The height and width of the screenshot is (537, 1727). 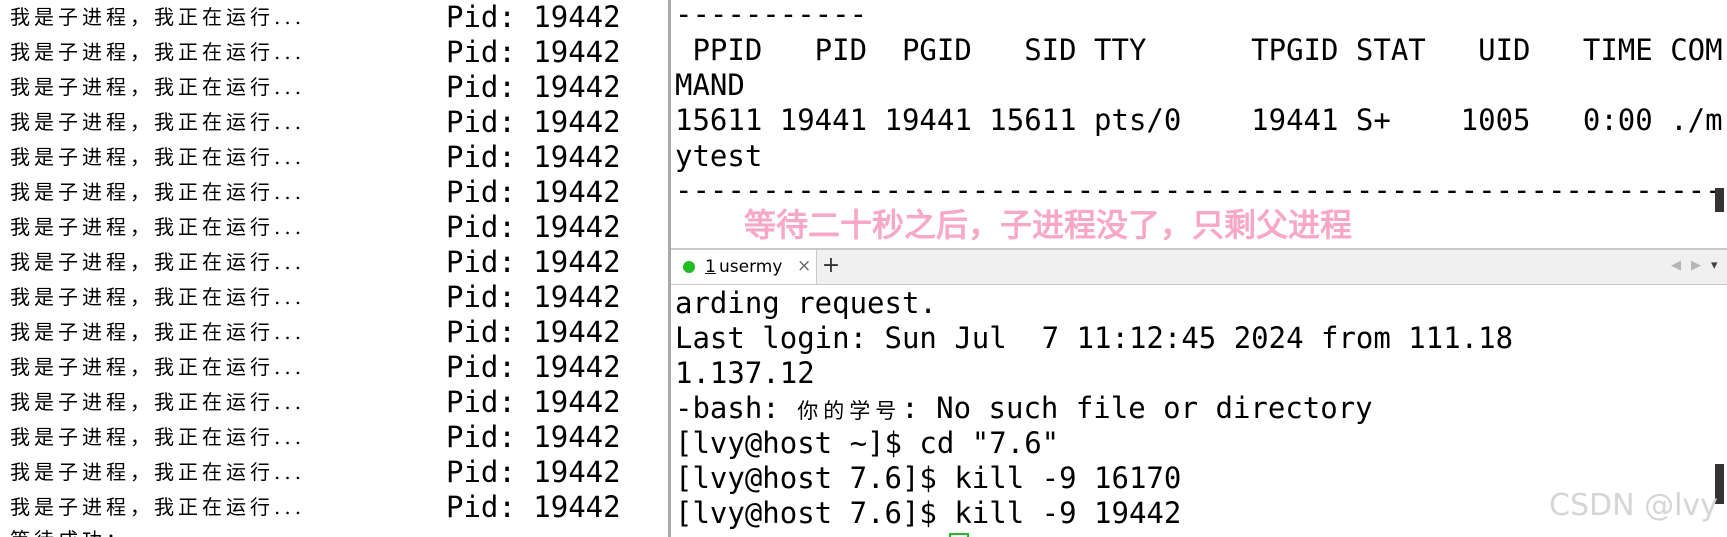 What do you see at coordinates (710, 85) in the screenshot?
I see `terminal-line: MAND` at bounding box center [710, 85].